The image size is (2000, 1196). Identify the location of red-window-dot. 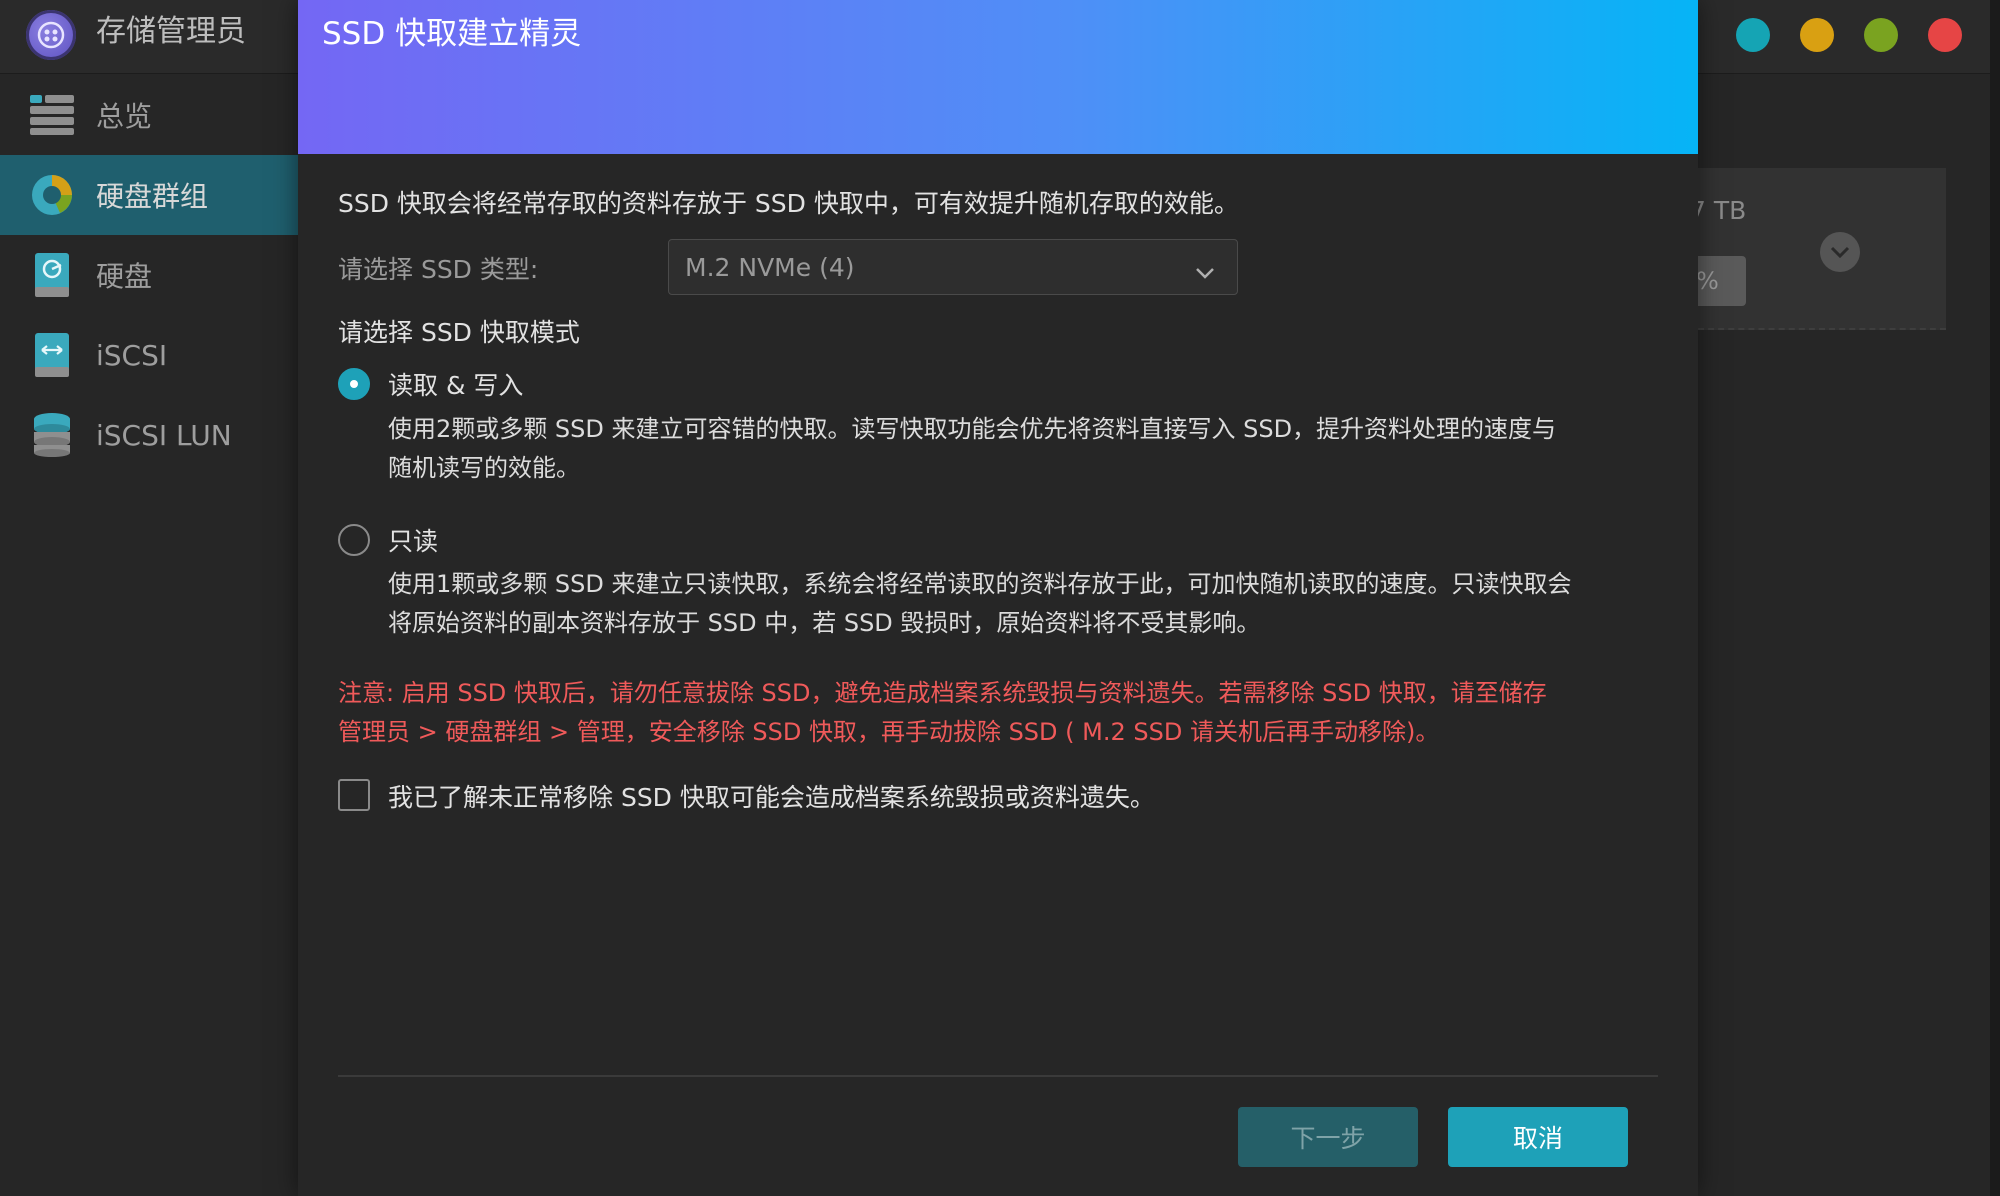
(1945, 35).